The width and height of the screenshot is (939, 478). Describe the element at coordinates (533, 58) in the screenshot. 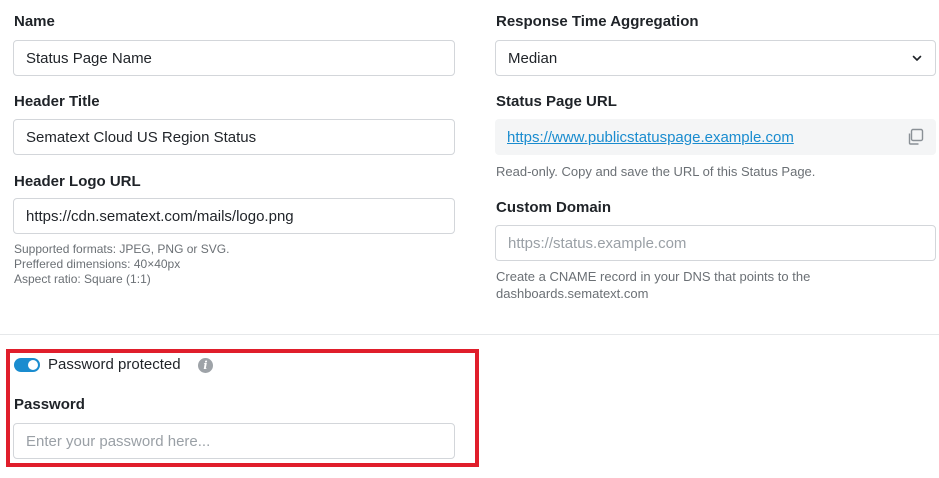

I see `aggregation-select-value: Median` at that location.